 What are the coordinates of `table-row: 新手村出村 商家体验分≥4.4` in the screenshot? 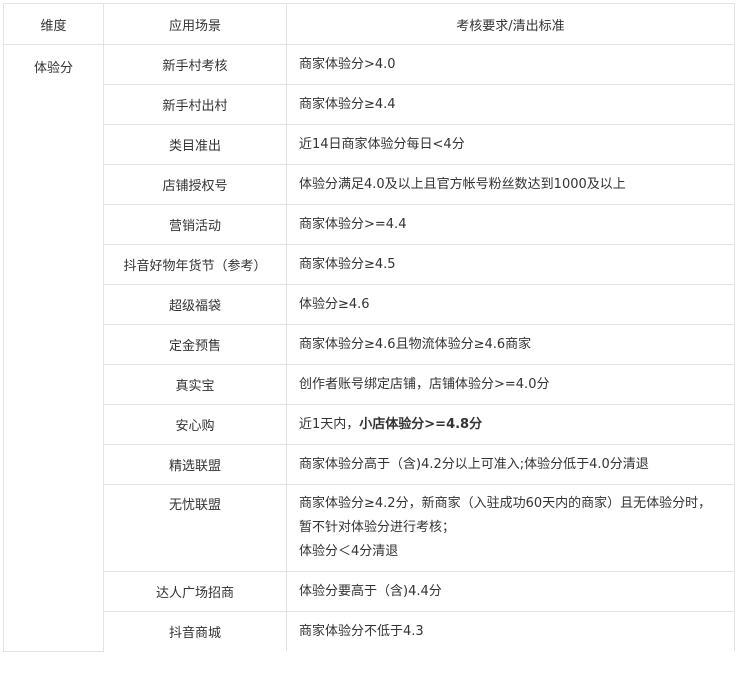 It's located at (369, 104).